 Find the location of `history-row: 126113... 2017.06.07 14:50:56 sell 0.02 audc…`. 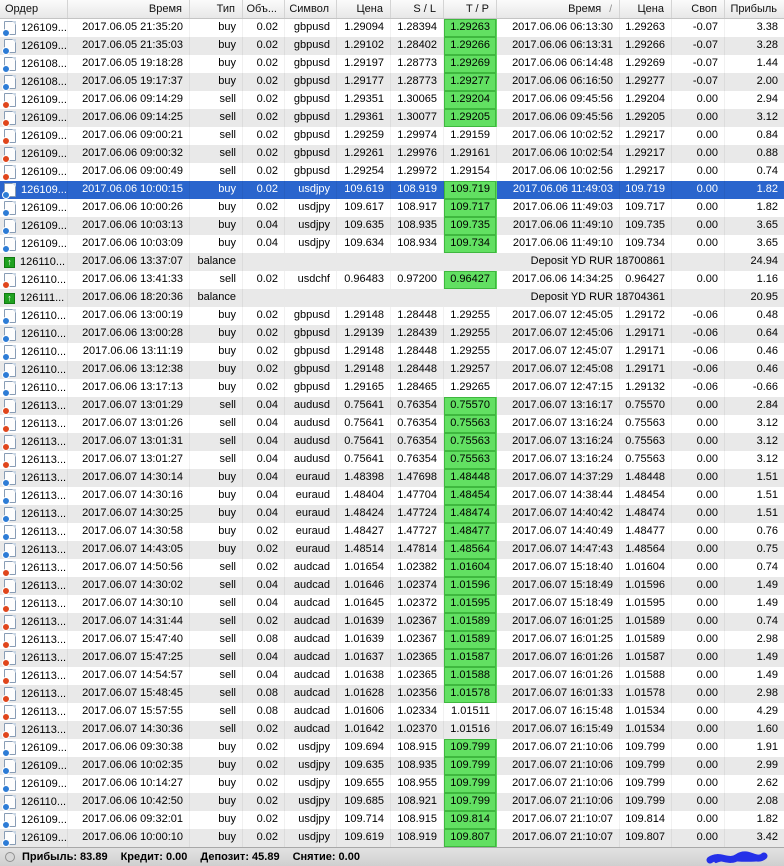

history-row: 126113... 2017.06.07 14:50:56 sell 0.02 audc… is located at coordinates (392, 568).